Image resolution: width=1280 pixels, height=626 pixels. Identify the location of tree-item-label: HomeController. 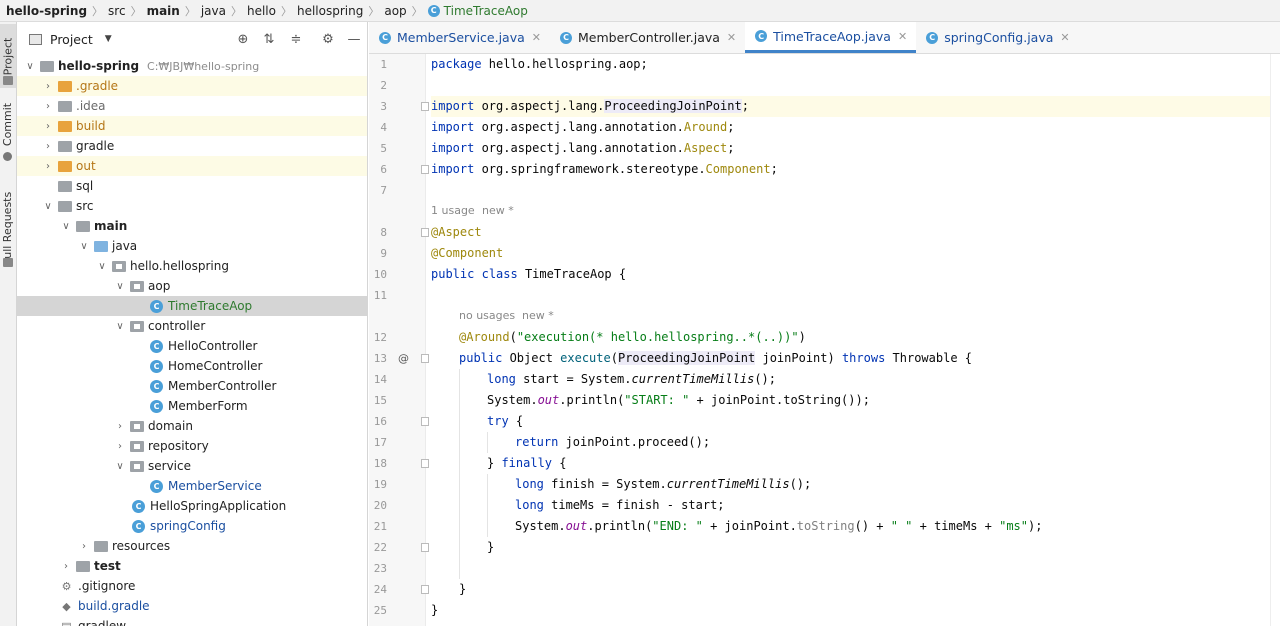
(215, 366).